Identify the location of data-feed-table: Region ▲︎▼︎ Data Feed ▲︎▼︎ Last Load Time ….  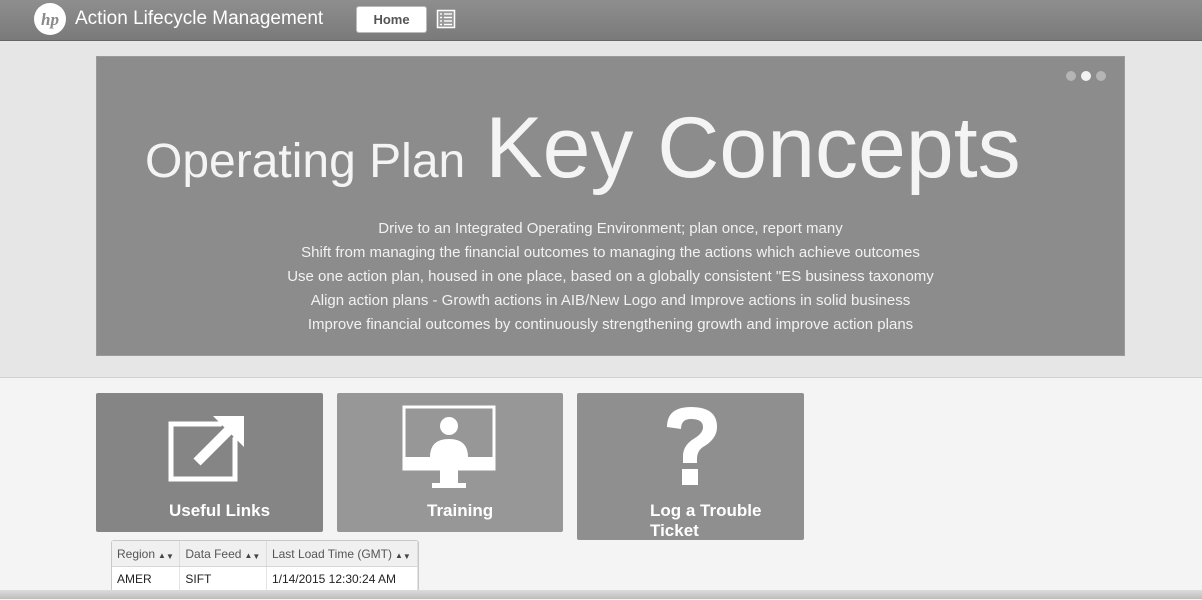
(265, 566).